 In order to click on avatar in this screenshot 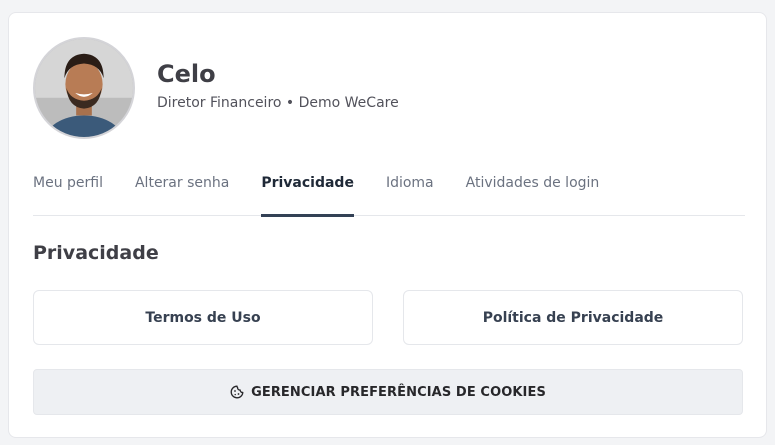, I will do `click(84, 88)`.